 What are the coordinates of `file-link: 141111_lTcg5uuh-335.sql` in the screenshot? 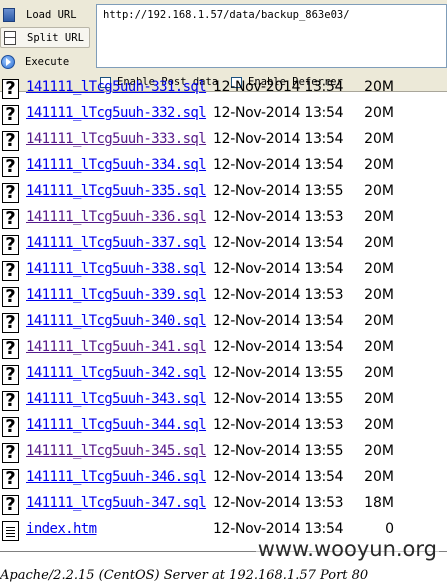 It's located at (116, 191).